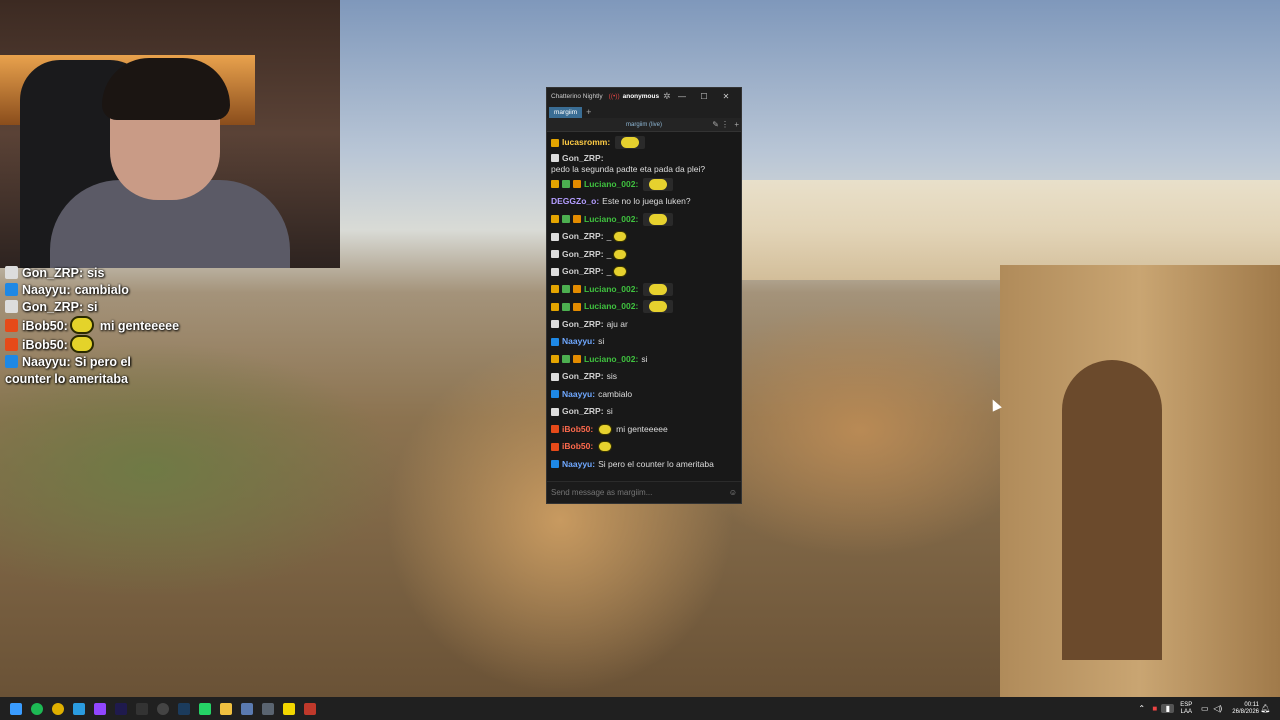 This screenshot has width=1280, height=720. What do you see at coordinates (644, 342) in the screenshot?
I see `chat-message: Naayyu: si` at bounding box center [644, 342].